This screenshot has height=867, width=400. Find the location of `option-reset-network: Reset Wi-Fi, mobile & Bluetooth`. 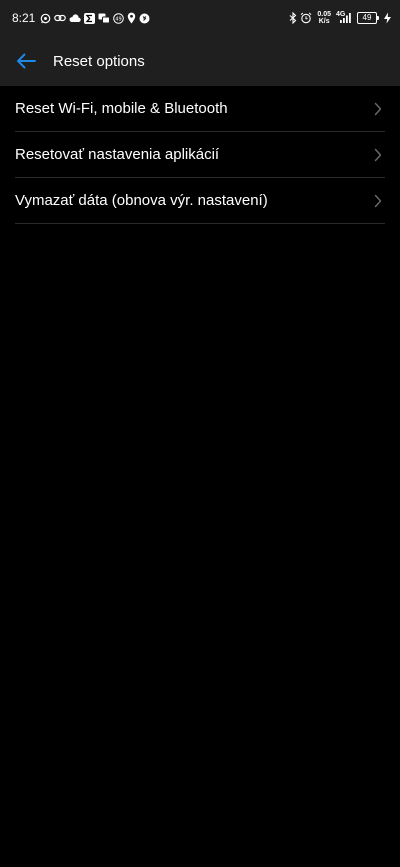

option-reset-network: Reset Wi-Fi, mobile & Bluetooth is located at coordinates (200, 109).